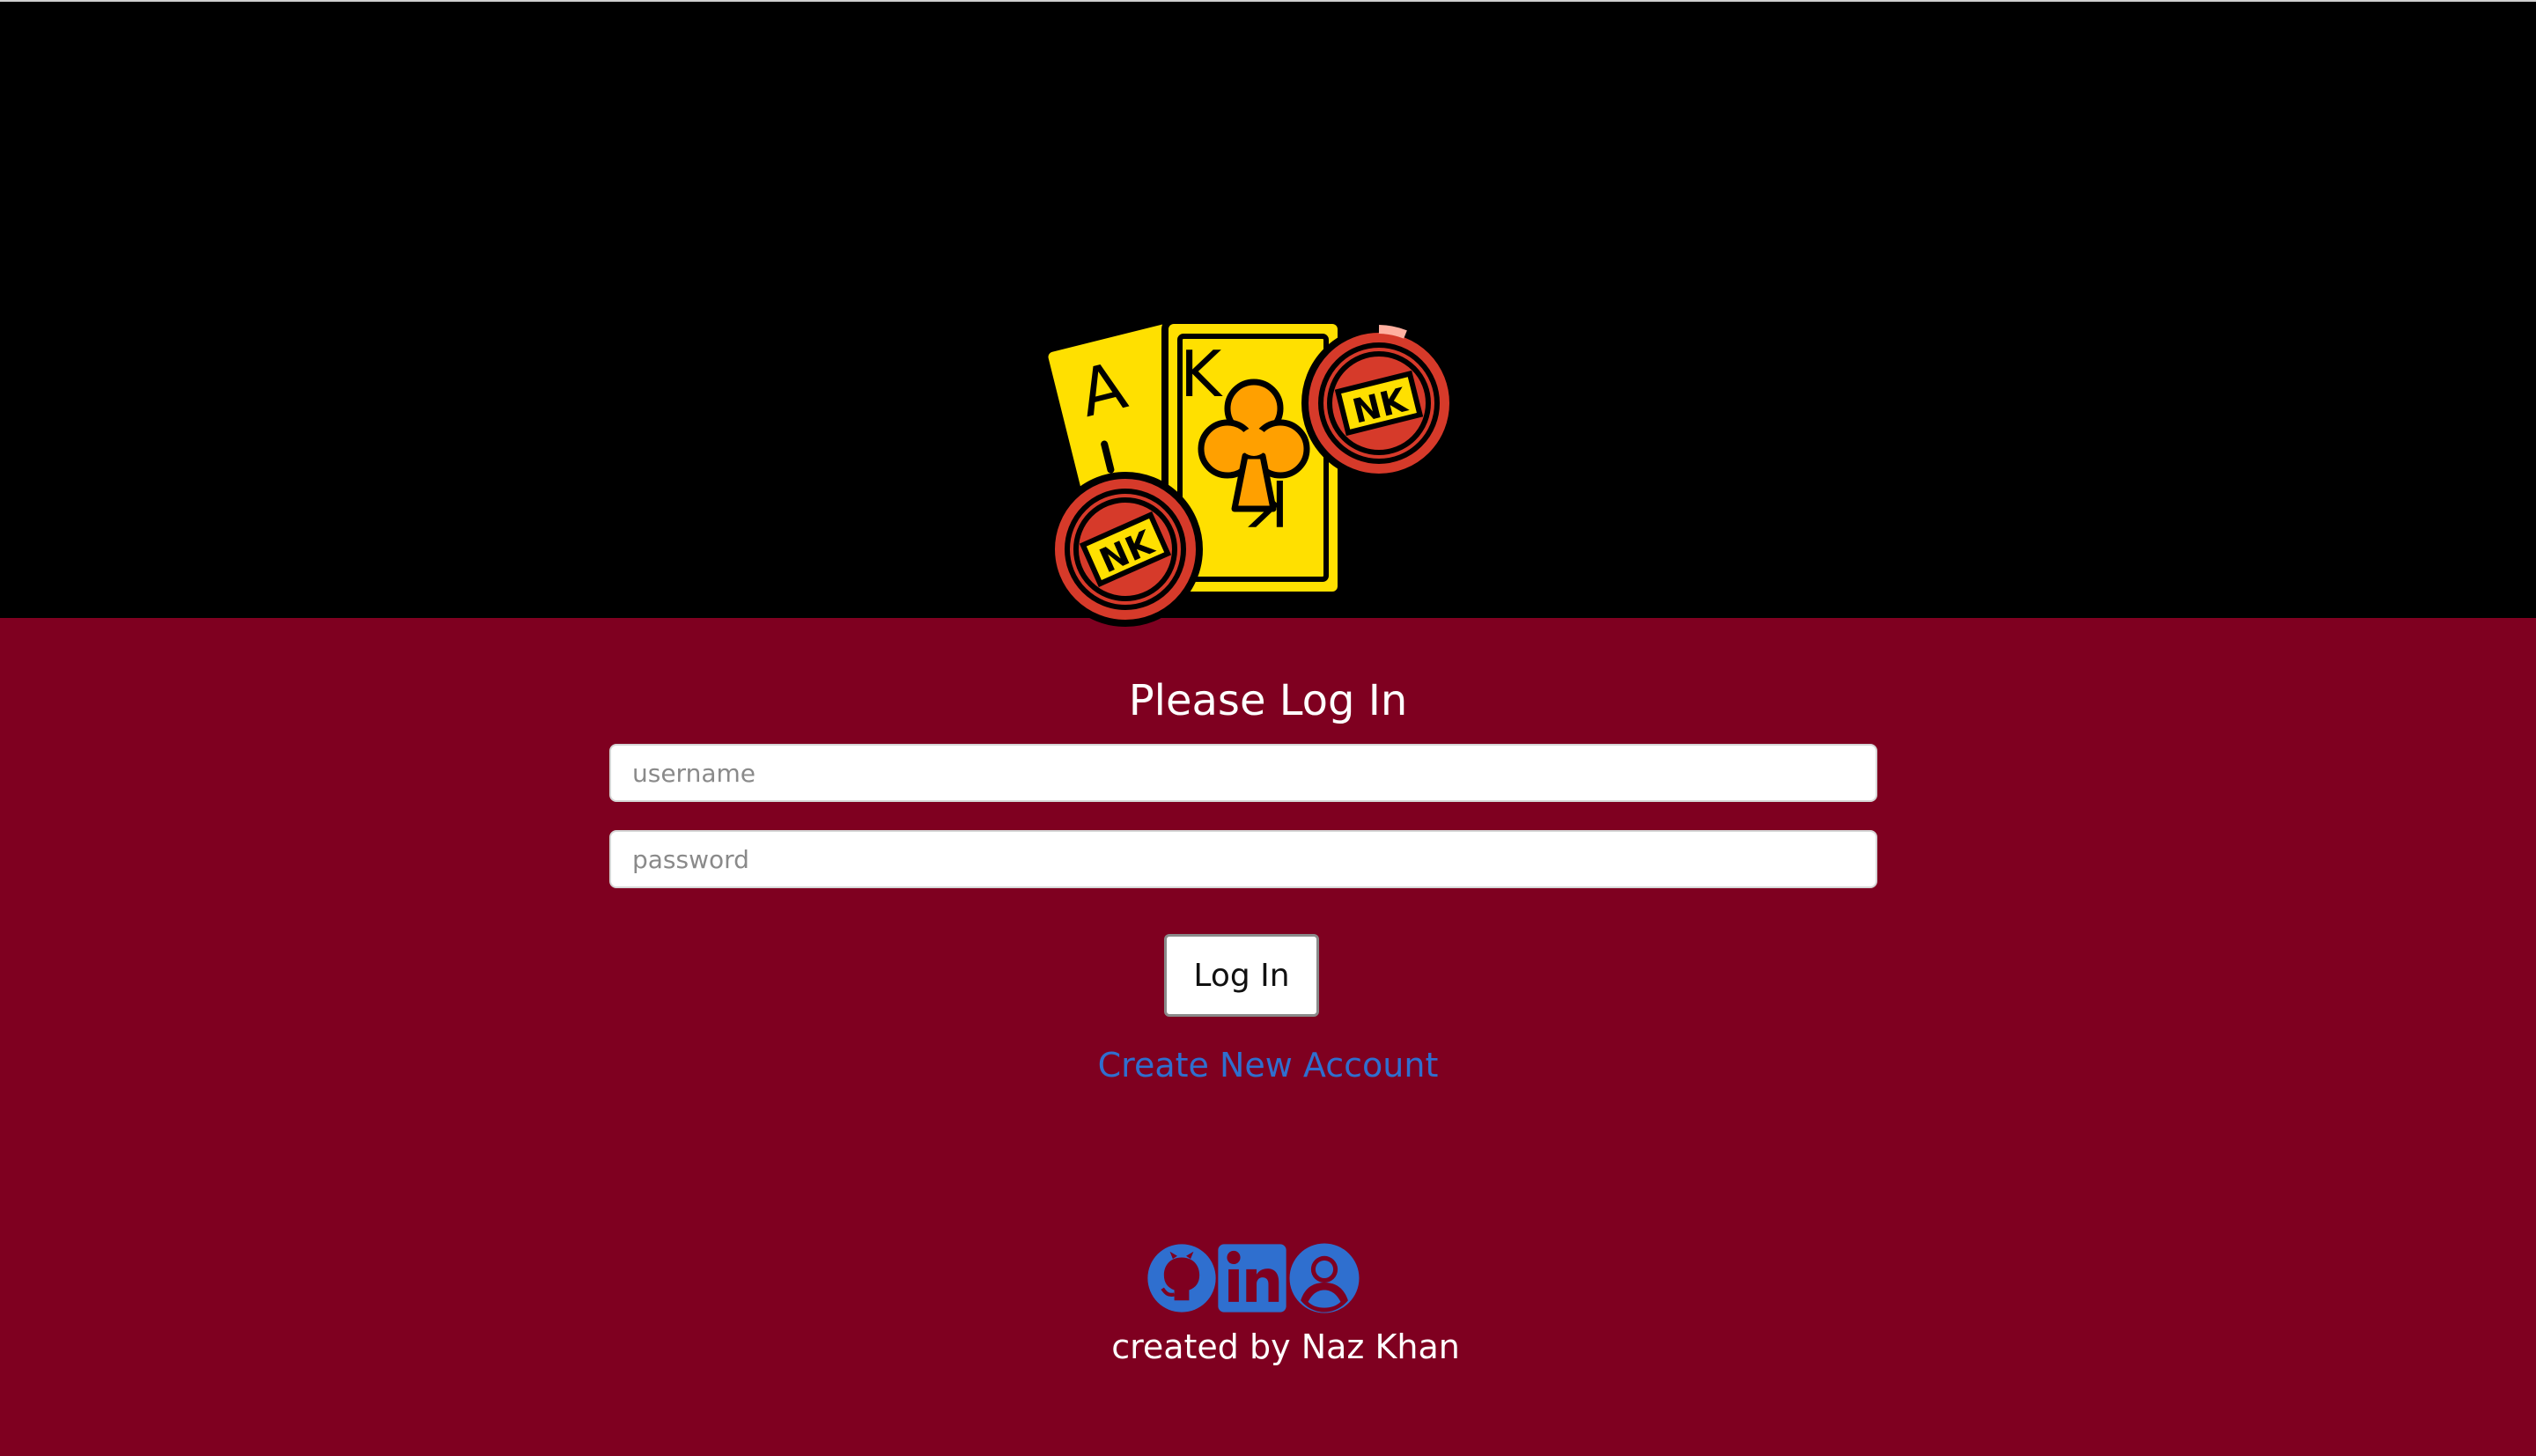 This screenshot has width=2536, height=1456. I want to click on credit-text: created by Naz Khan, so click(1285, 1346).